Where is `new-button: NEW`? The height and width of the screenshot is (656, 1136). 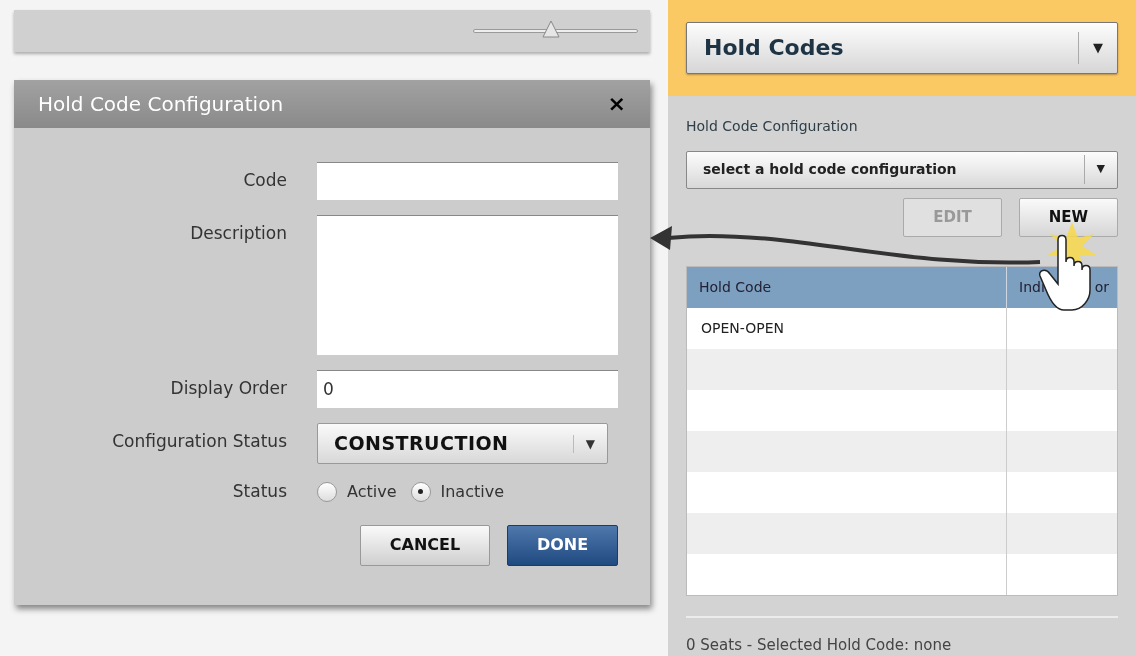
new-button: NEW is located at coordinates (1068, 217).